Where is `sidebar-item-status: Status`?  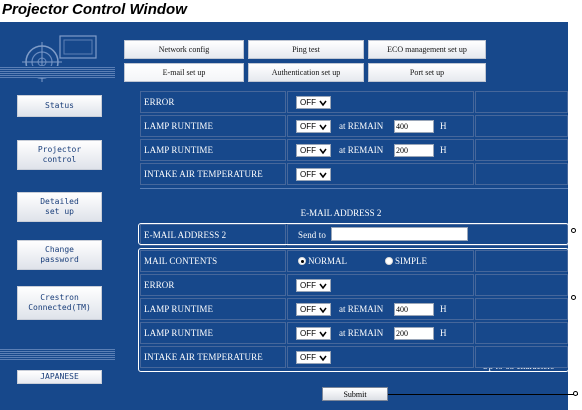 sidebar-item-status: Status is located at coordinates (59, 106).